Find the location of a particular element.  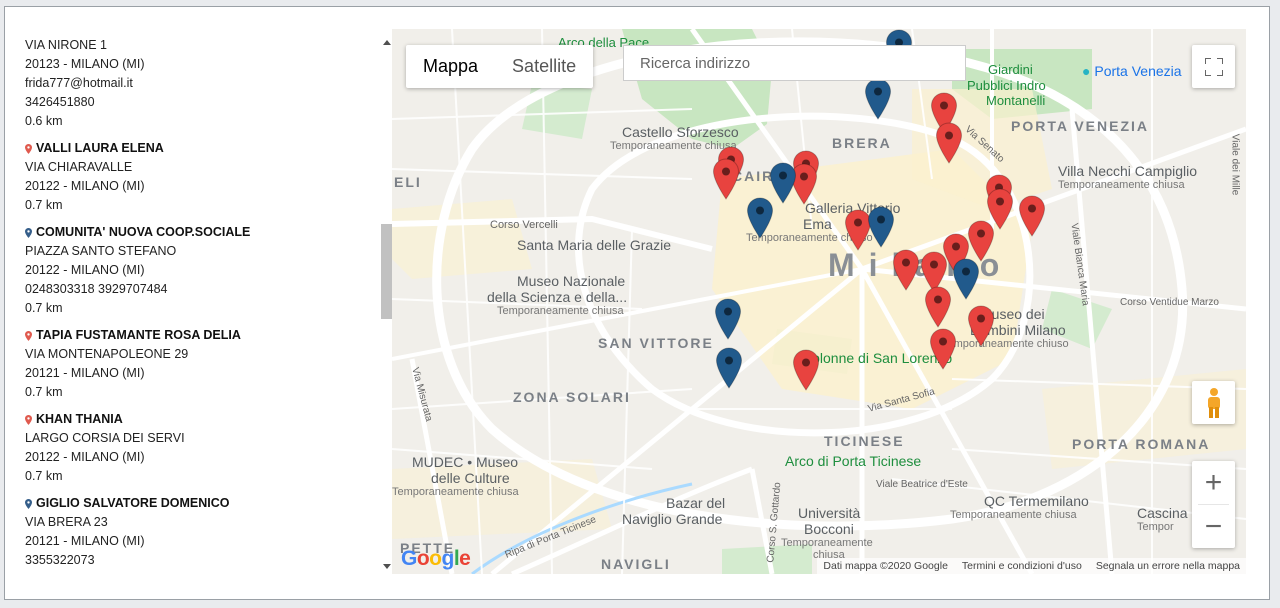

list-item-name: COMUNITA' NUOVA COOP.SOCIALE is located at coordinates (202, 232).